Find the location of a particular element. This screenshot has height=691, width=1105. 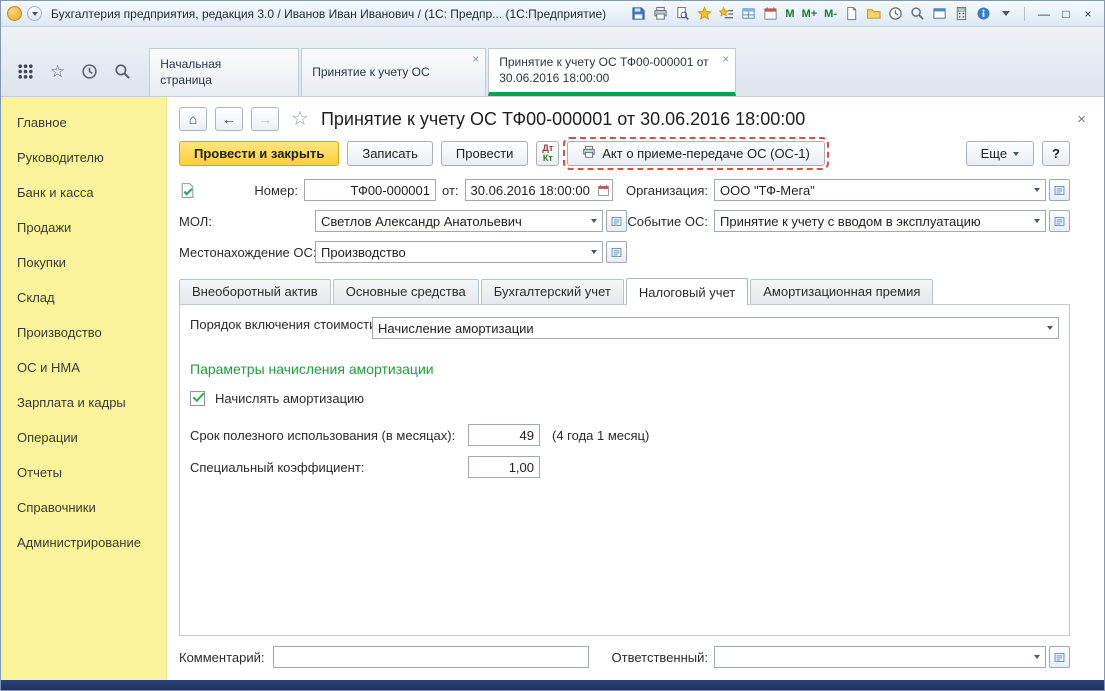

tab-buhgalterskiy-uchet: Бухгалтерский учет is located at coordinates (552, 291).